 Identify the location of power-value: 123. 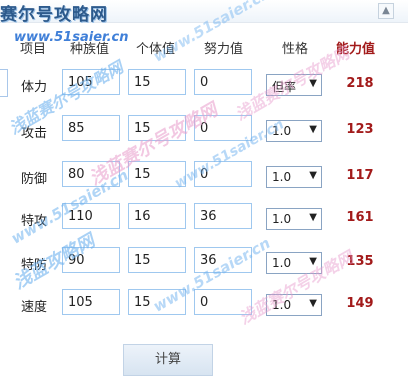
(360, 129).